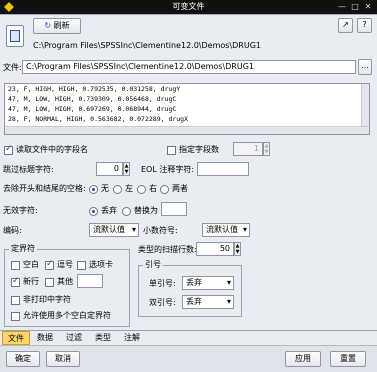  I want to click on strip-left-radio, so click(117, 189).